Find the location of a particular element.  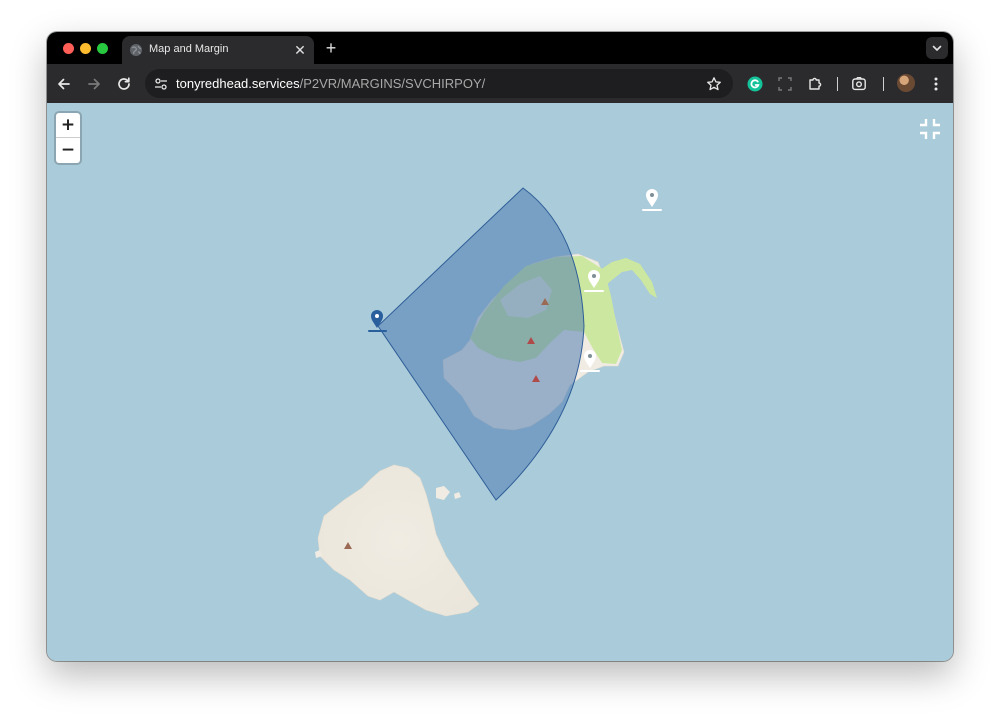

close-window-button is located at coordinates (68, 48).